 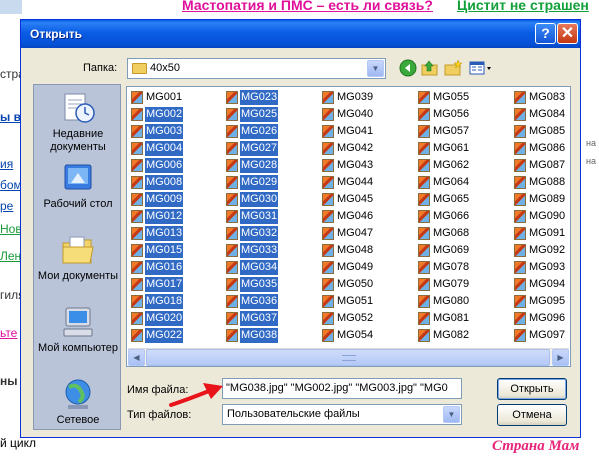 I want to click on file-item: MG065, so click(x=463, y=199).